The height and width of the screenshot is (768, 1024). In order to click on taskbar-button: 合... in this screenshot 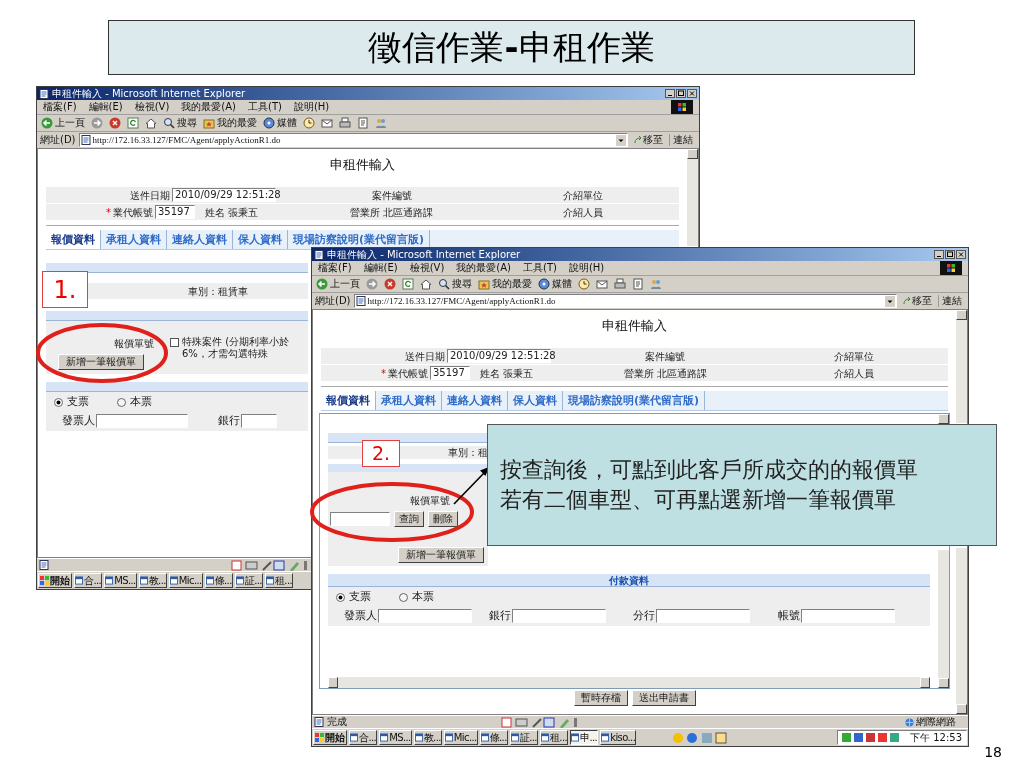, I will do `click(363, 737)`.